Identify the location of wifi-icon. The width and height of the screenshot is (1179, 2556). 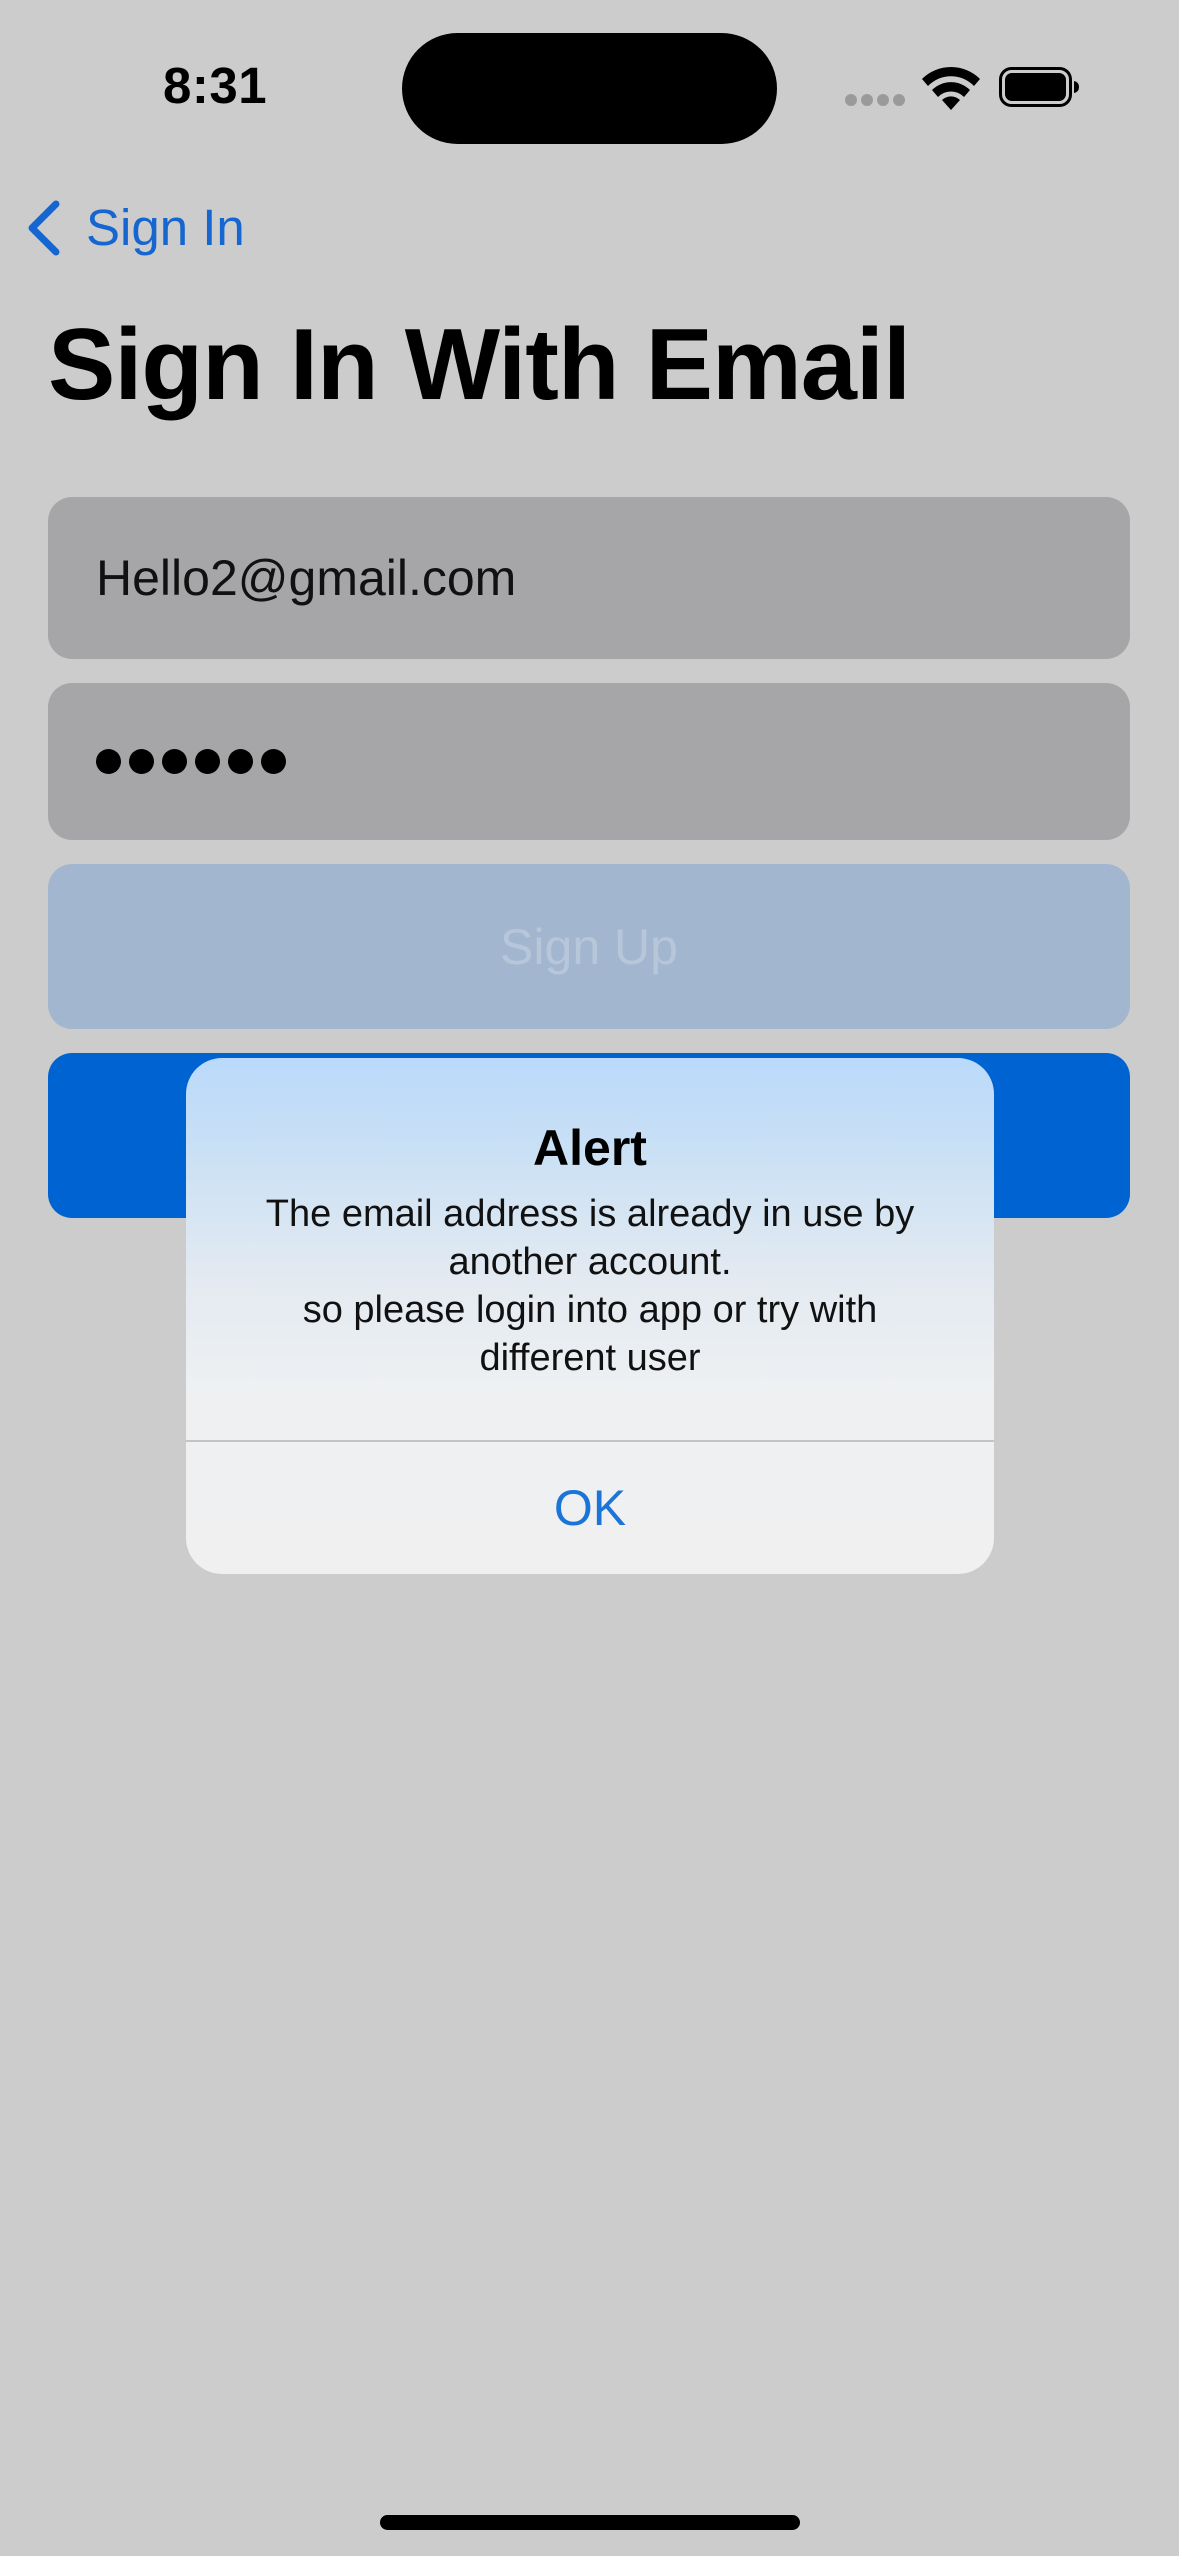
(951, 88).